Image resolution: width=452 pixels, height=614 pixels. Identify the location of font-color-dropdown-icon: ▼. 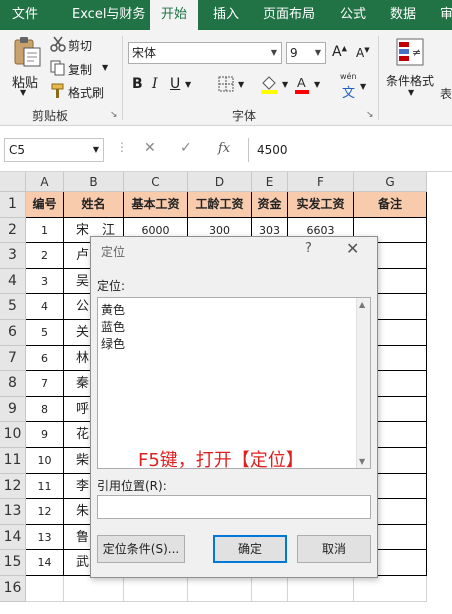
(317, 84).